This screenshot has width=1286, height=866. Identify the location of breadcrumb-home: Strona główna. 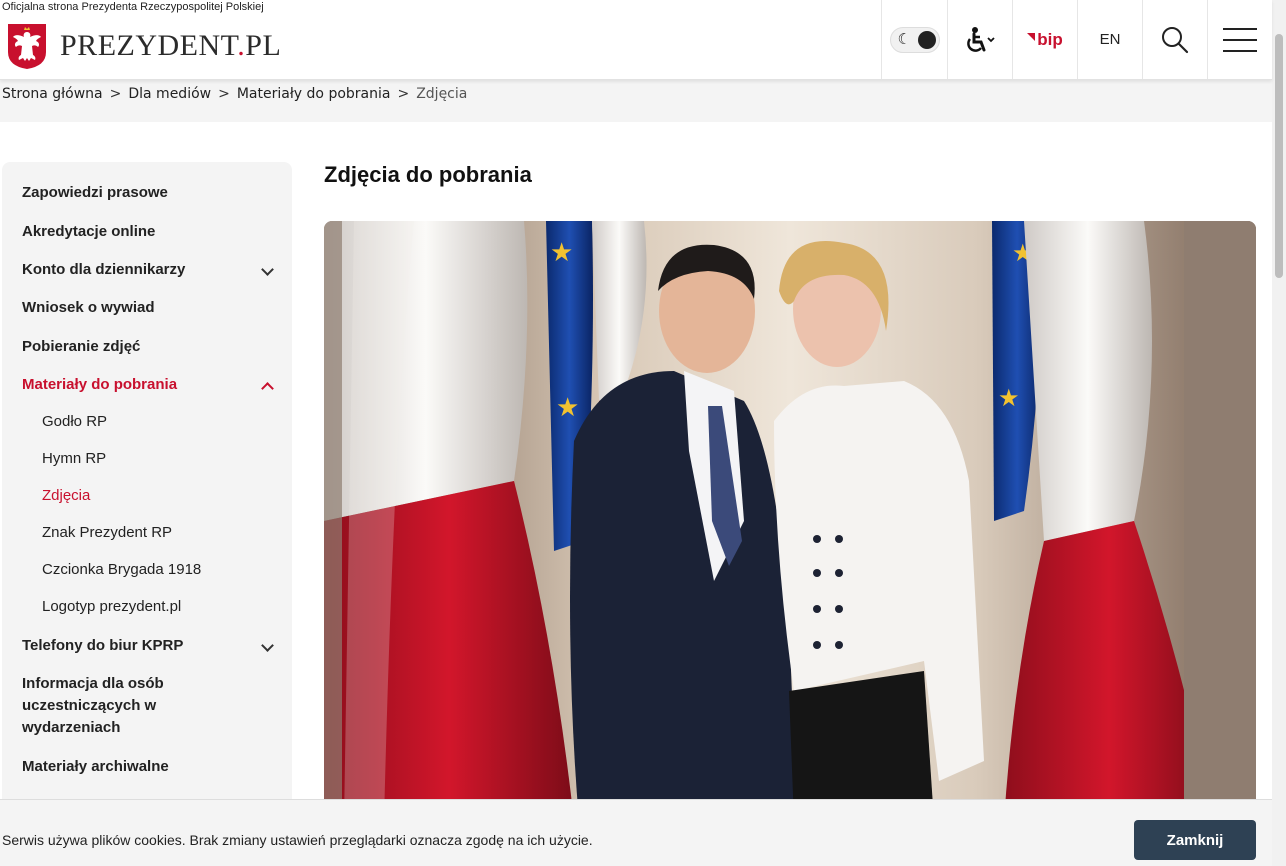
(52, 94).